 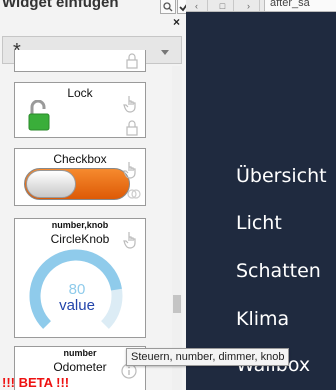 What do you see at coordinates (77, 289) in the screenshot?
I see `knob-value: 80` at bounding box center [77, 289].